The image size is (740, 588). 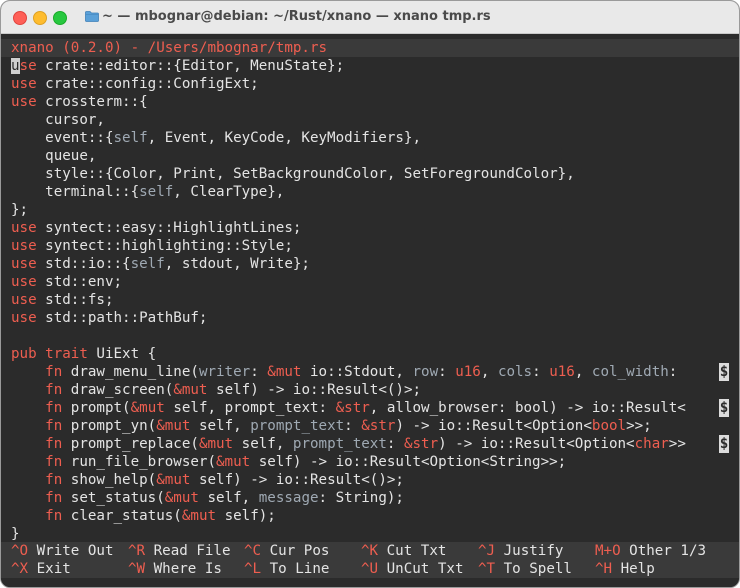 I want to click on shortcut-key: ^C, so click(x=253, y=551).